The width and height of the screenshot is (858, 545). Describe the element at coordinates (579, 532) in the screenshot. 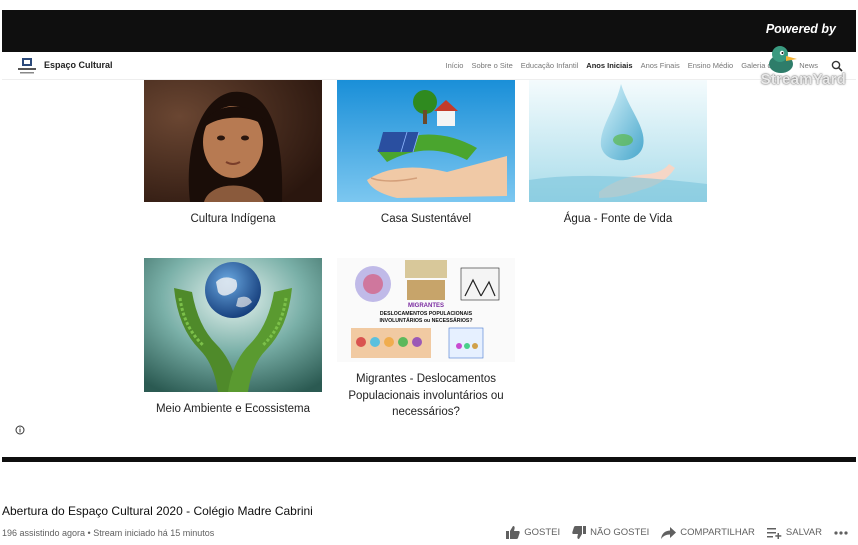

I see `thumbs-down-icon` at that location.